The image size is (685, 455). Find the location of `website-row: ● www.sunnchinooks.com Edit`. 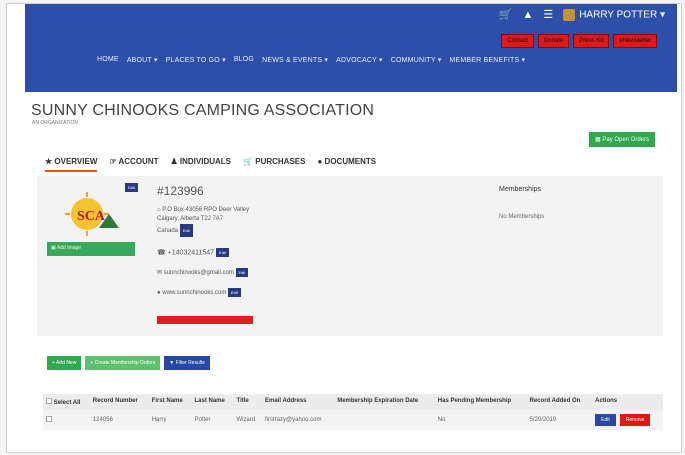

website-row: ● www.sunnchinooks.com Edit is located at coordinates (199, 292).